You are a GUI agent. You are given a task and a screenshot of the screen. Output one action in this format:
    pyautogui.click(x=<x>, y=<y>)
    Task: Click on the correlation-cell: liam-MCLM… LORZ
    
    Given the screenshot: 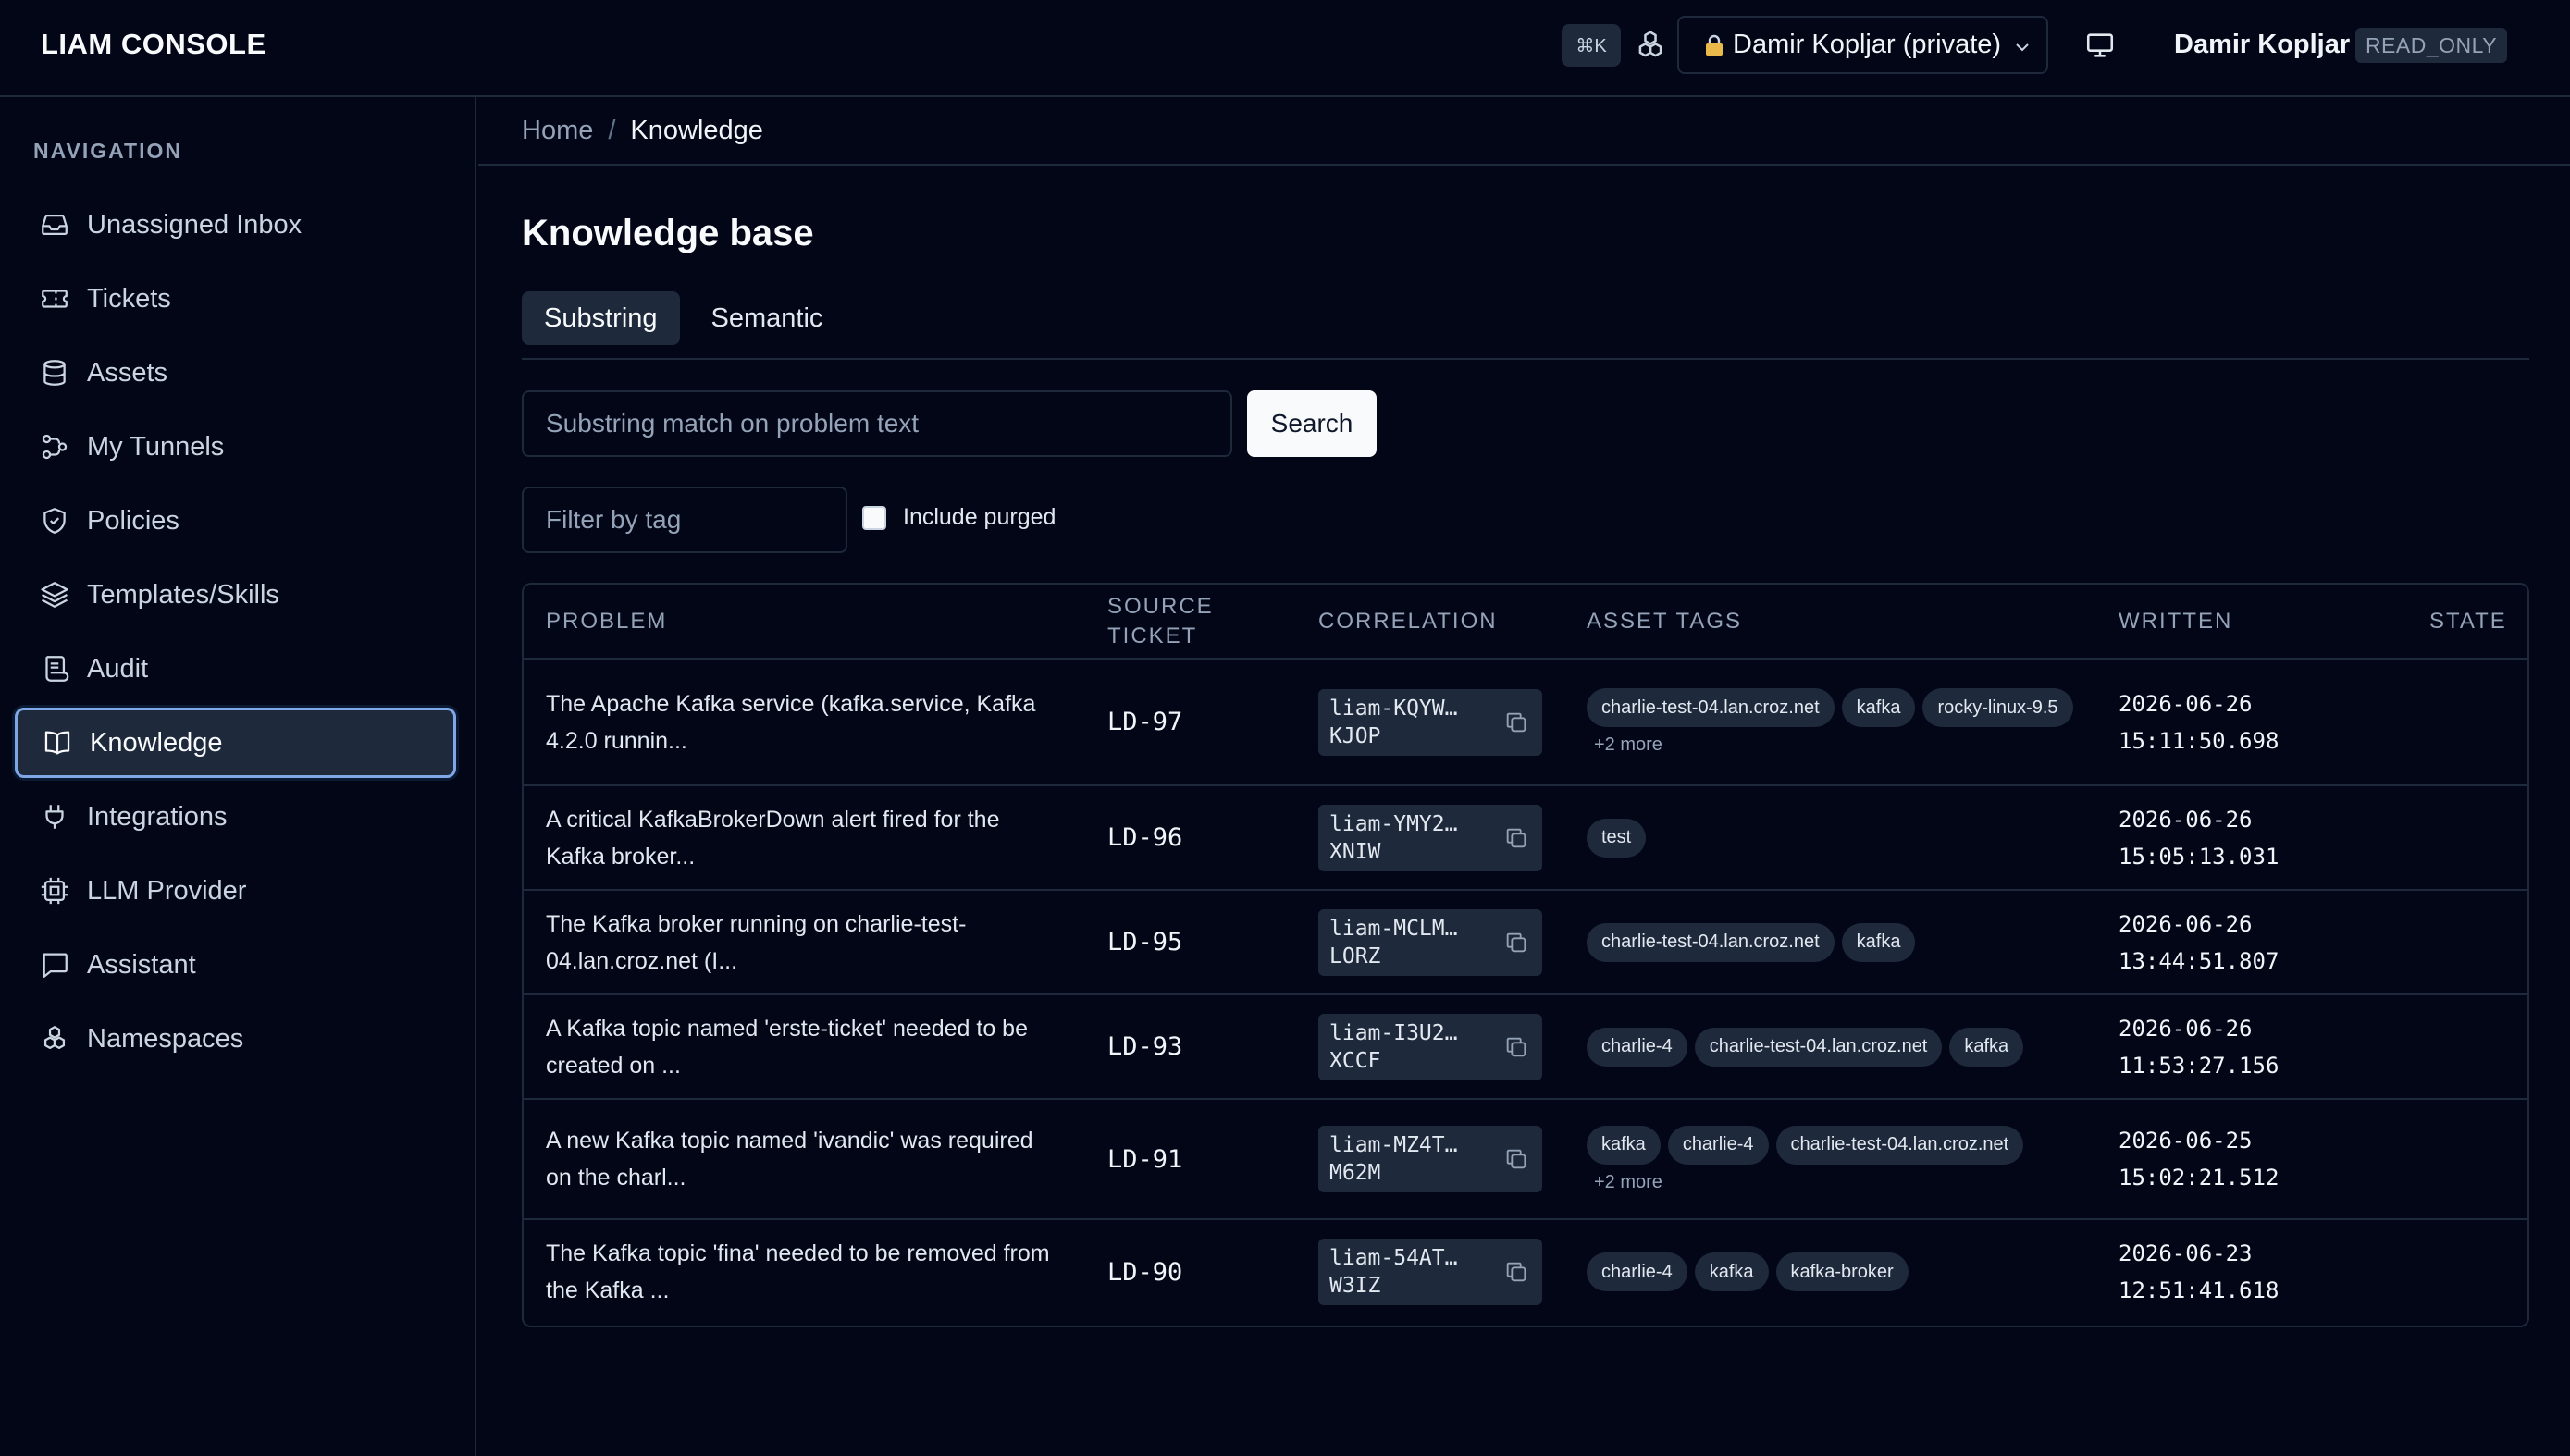 What is the action you would take?
    pyautogui.click(x=1430, y=942)
    